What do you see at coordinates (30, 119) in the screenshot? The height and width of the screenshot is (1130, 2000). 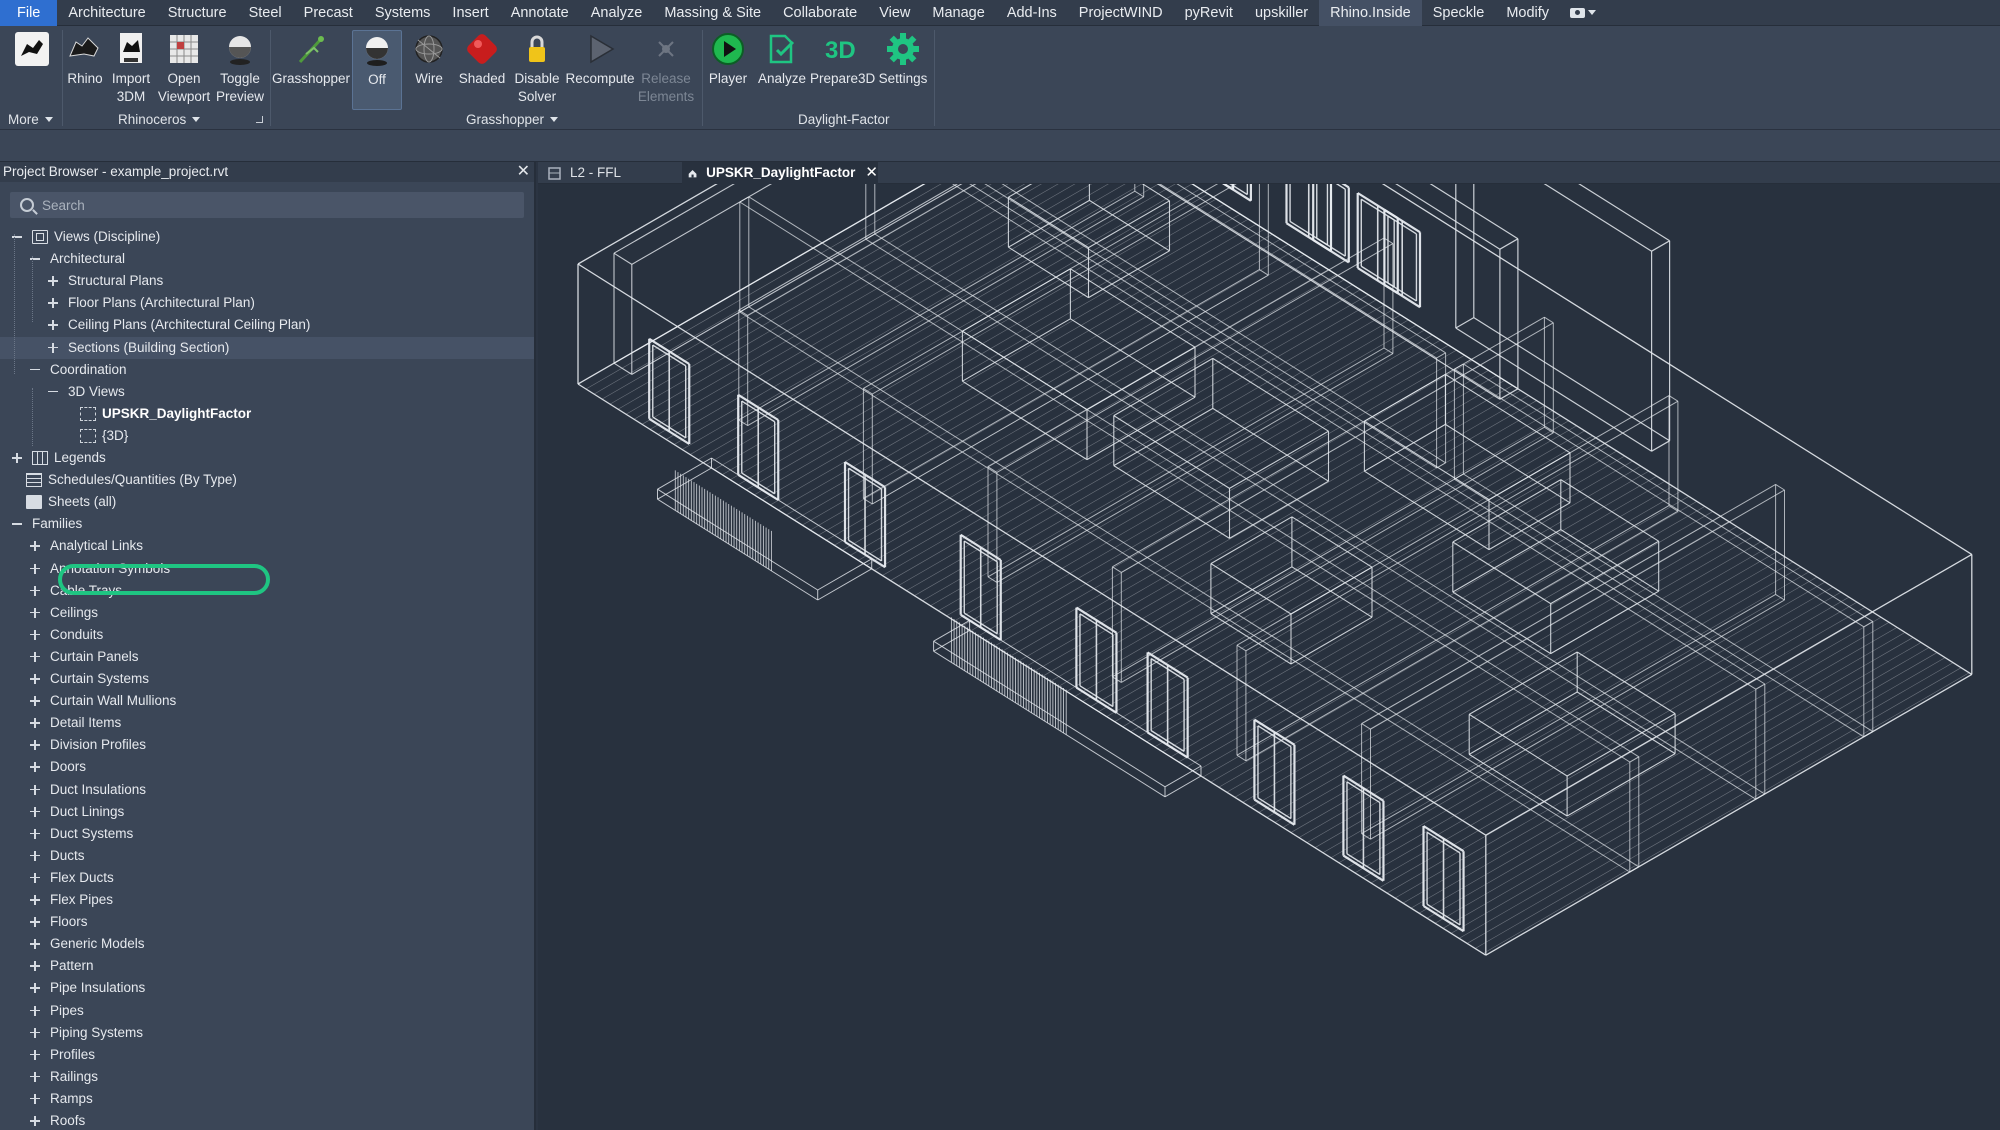 I see `more-dropdown: More` at bounding box center [30, 119].